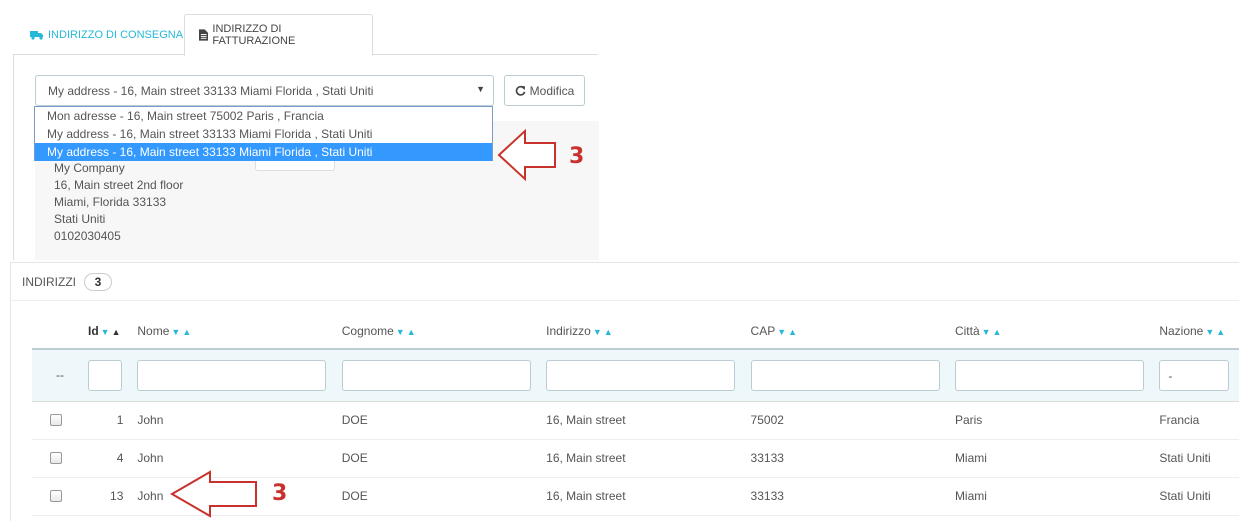  What do you see at coordinates (104, 375) in the screenshot?
I see `filter-id-input` at bounding box center [104, 375].